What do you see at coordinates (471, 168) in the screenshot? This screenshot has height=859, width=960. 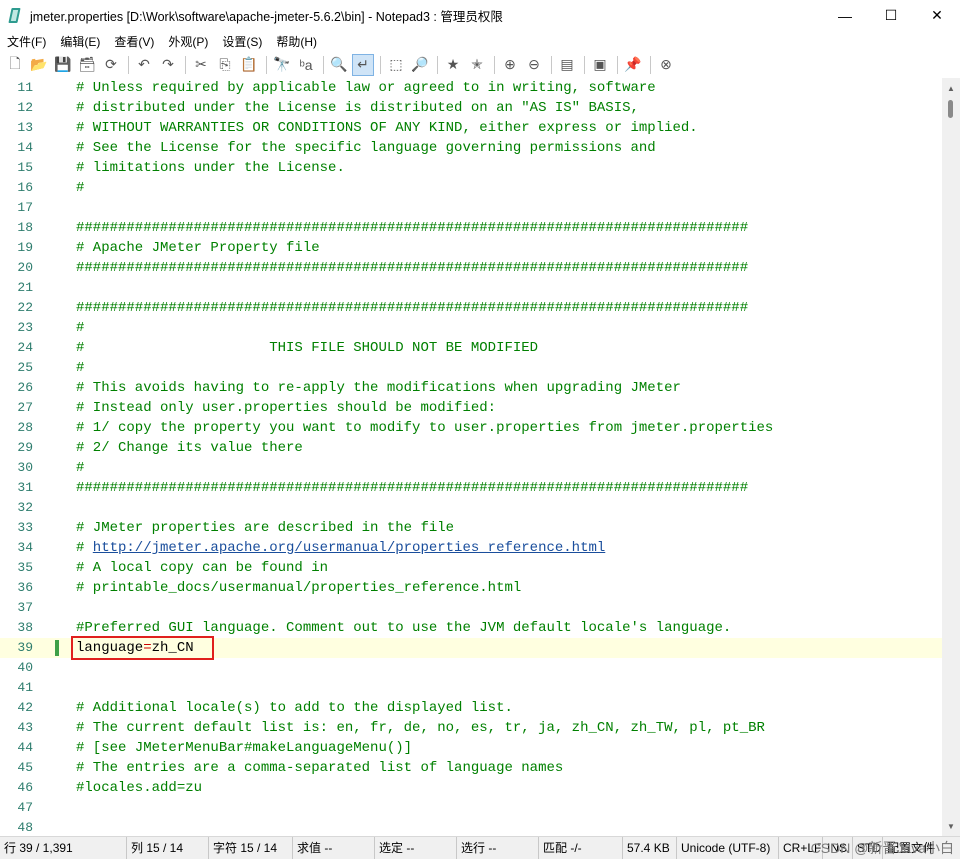 I see `code-line: 15 # limitations under the License.` at bounding box center [471, 168].